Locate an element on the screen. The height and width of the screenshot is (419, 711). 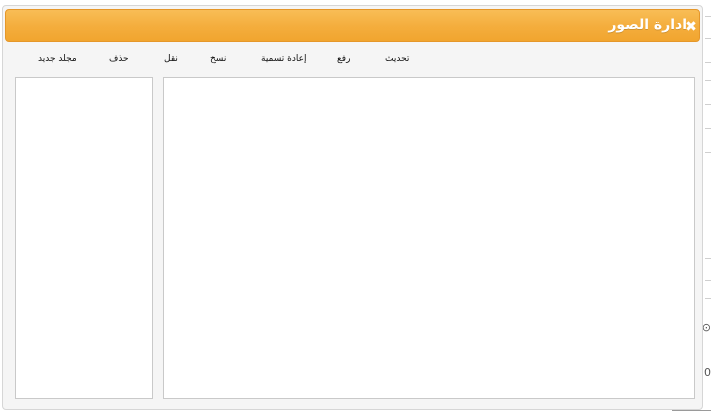
dialog-title: ادارة الصور is located at coordinates (647, 25).